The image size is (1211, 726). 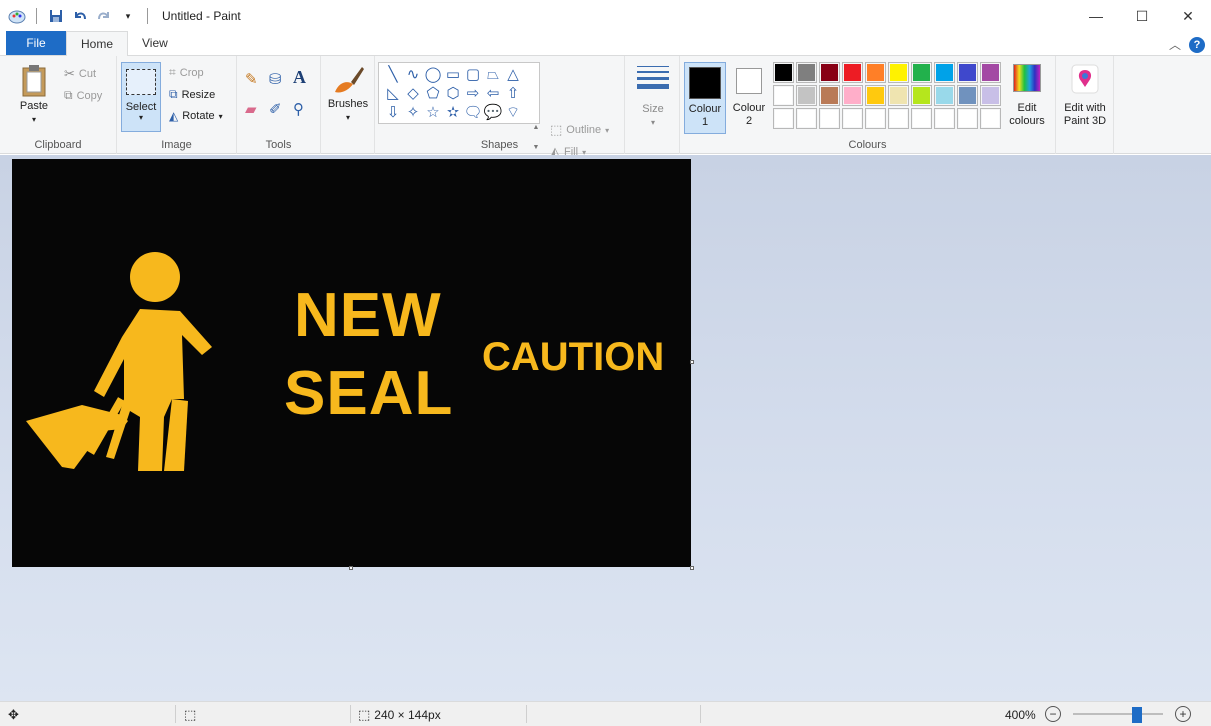 What do you see at coordinates (17, 16) in the screenshot?
I see `paint-app-icon` at bounding box center [17, 16].